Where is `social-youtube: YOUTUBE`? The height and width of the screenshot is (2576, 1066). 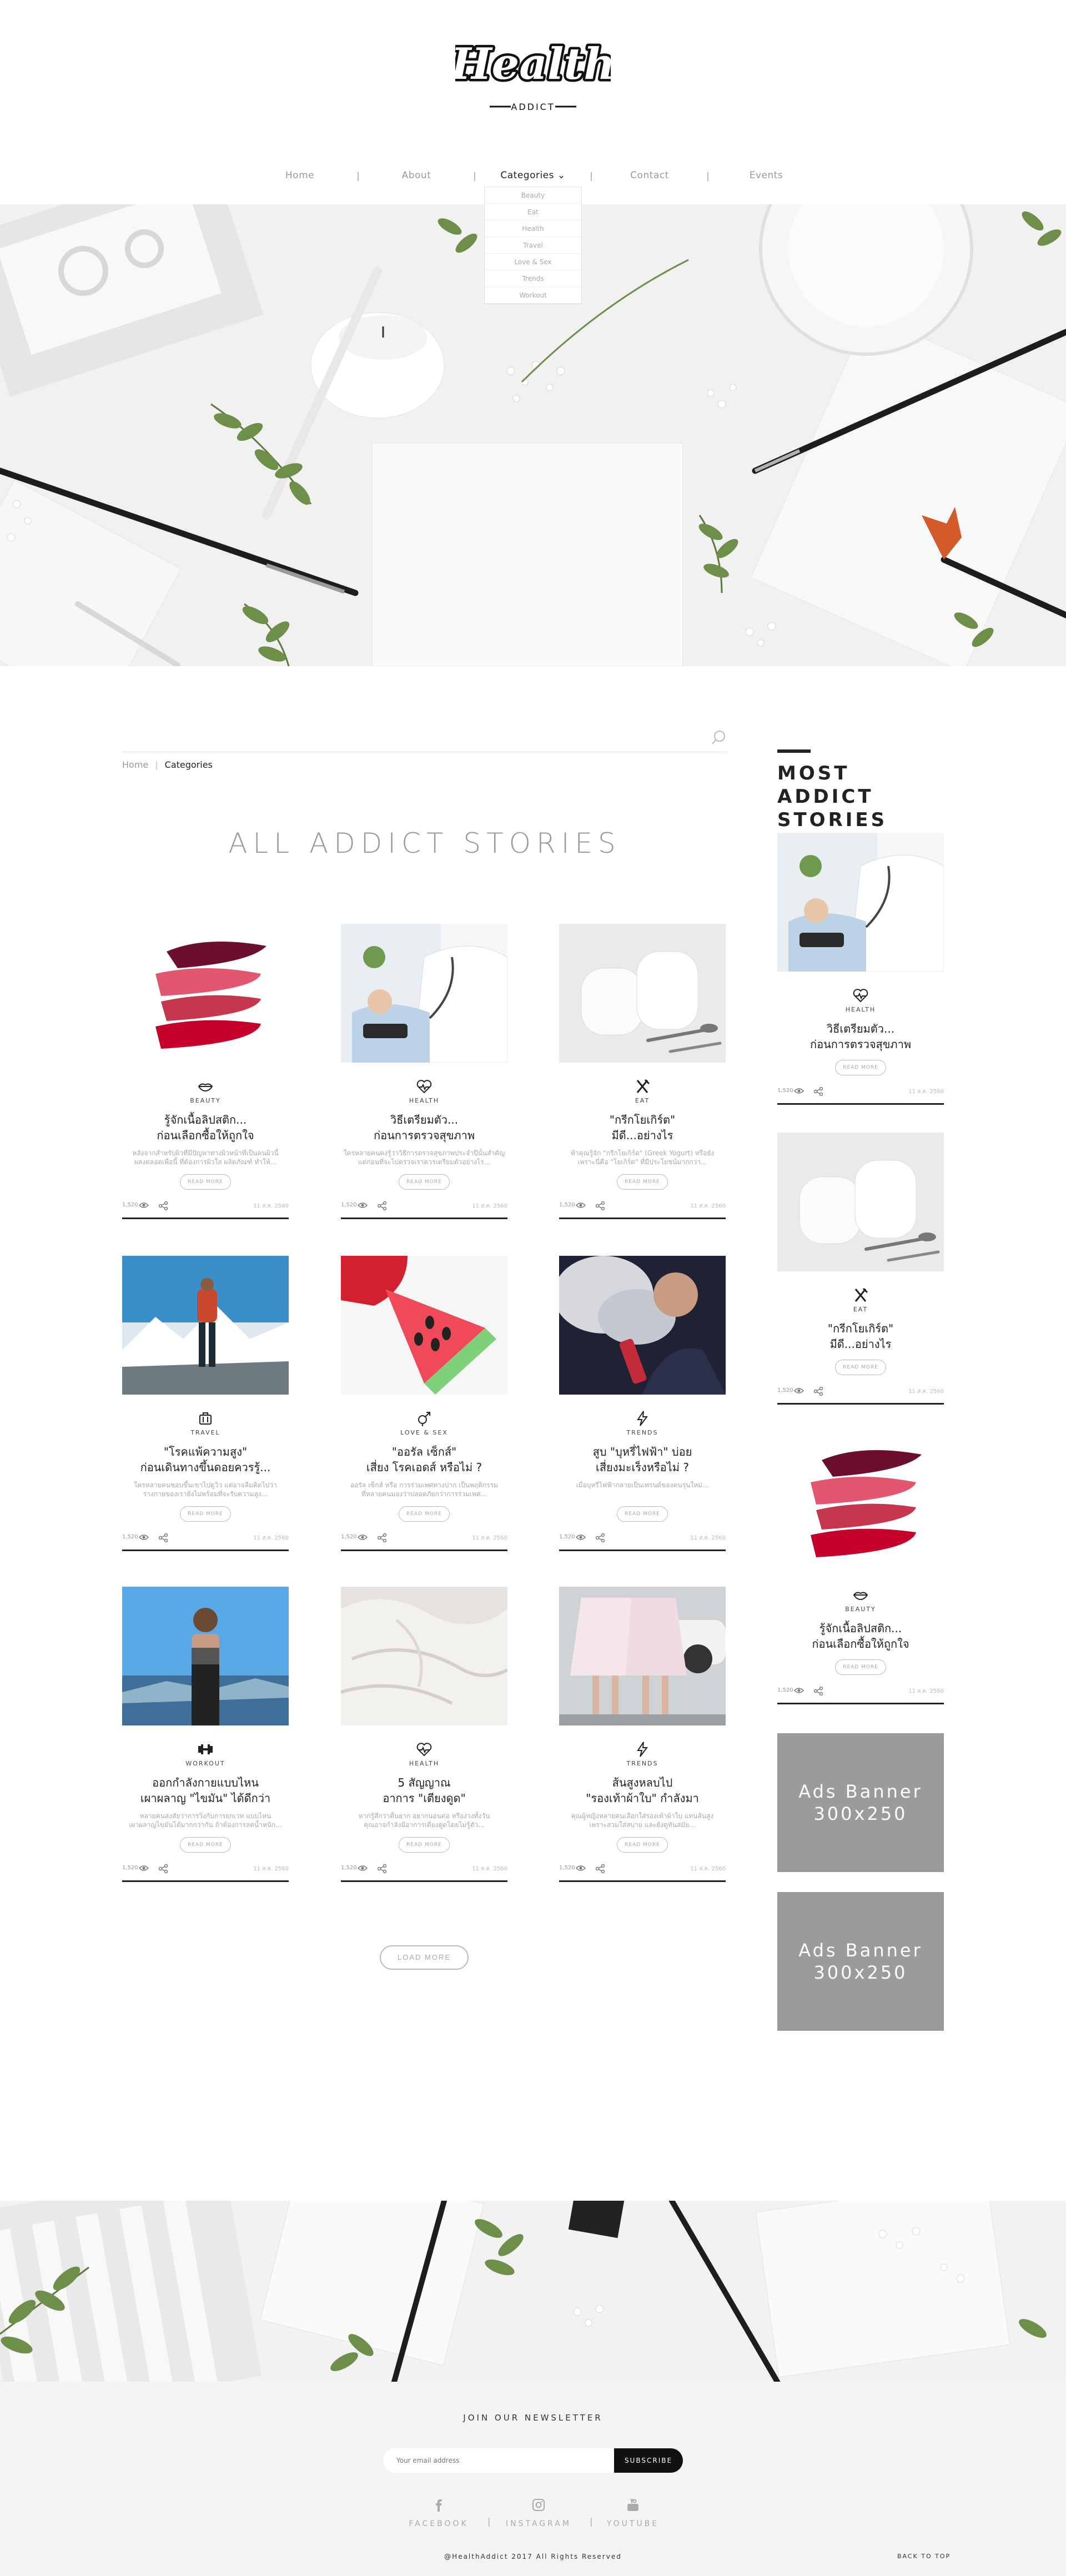 social-youtube: YOUTUBE is located at coordinates (633, 2513).